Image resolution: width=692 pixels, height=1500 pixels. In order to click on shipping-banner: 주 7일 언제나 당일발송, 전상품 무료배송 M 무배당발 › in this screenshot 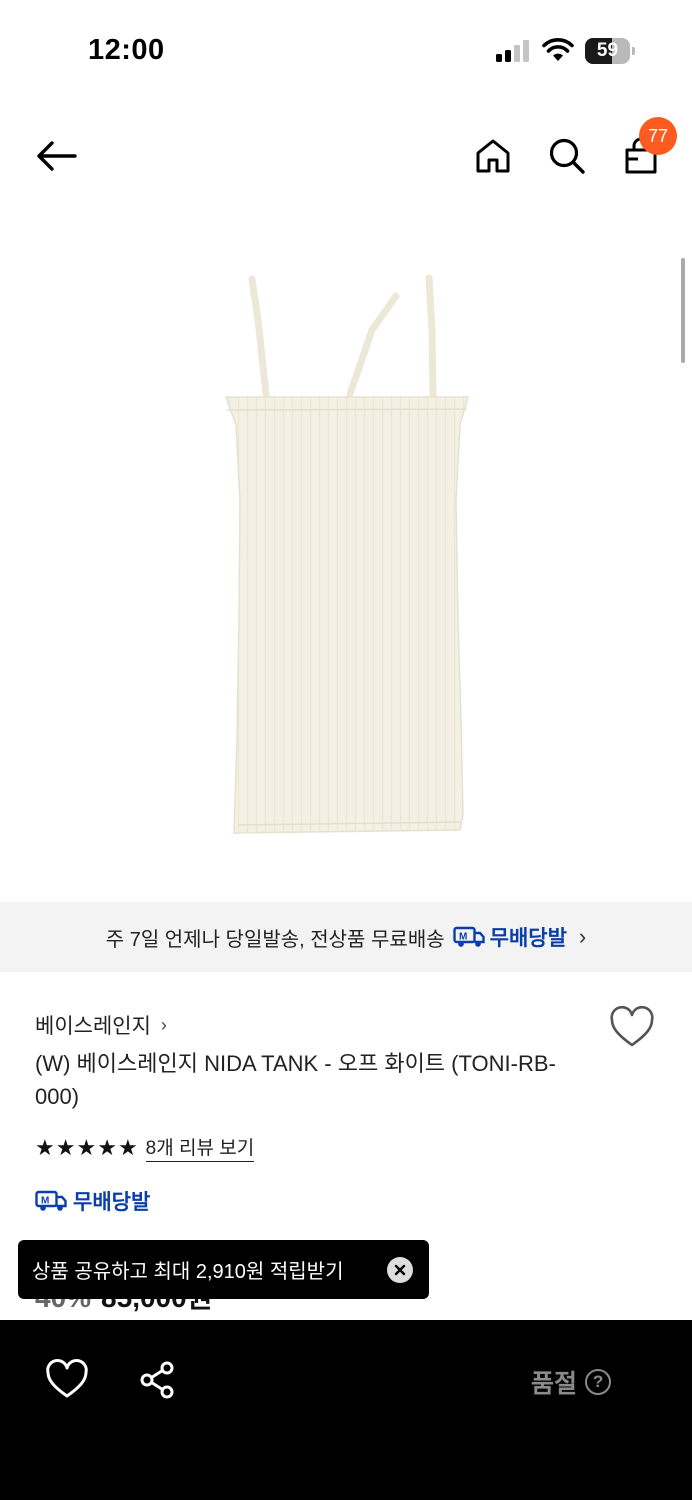, I will do `click(346, 937)`.